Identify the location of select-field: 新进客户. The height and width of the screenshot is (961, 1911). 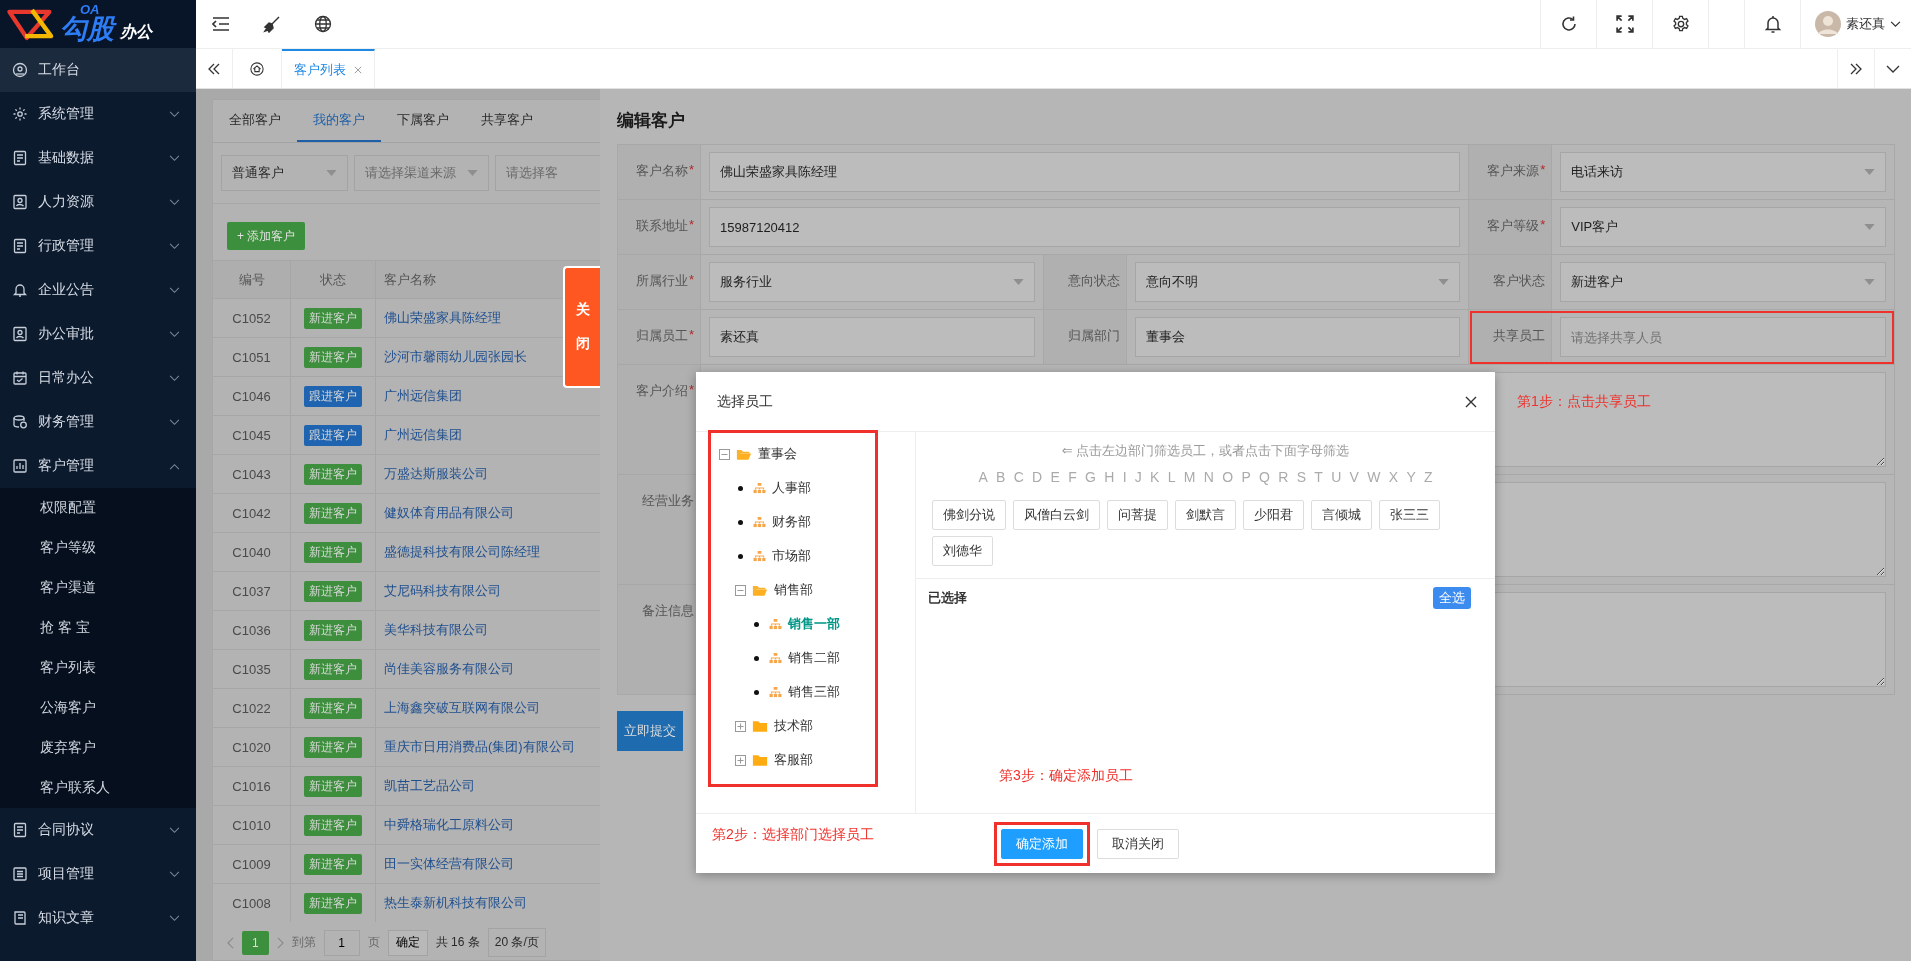
(1723, 282).